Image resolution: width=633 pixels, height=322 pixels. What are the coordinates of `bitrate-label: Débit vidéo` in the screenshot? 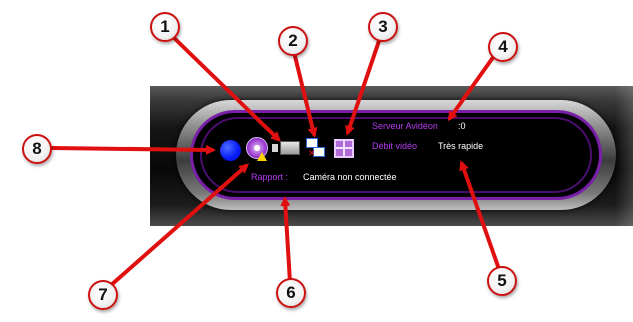 It's located at (395, 146).